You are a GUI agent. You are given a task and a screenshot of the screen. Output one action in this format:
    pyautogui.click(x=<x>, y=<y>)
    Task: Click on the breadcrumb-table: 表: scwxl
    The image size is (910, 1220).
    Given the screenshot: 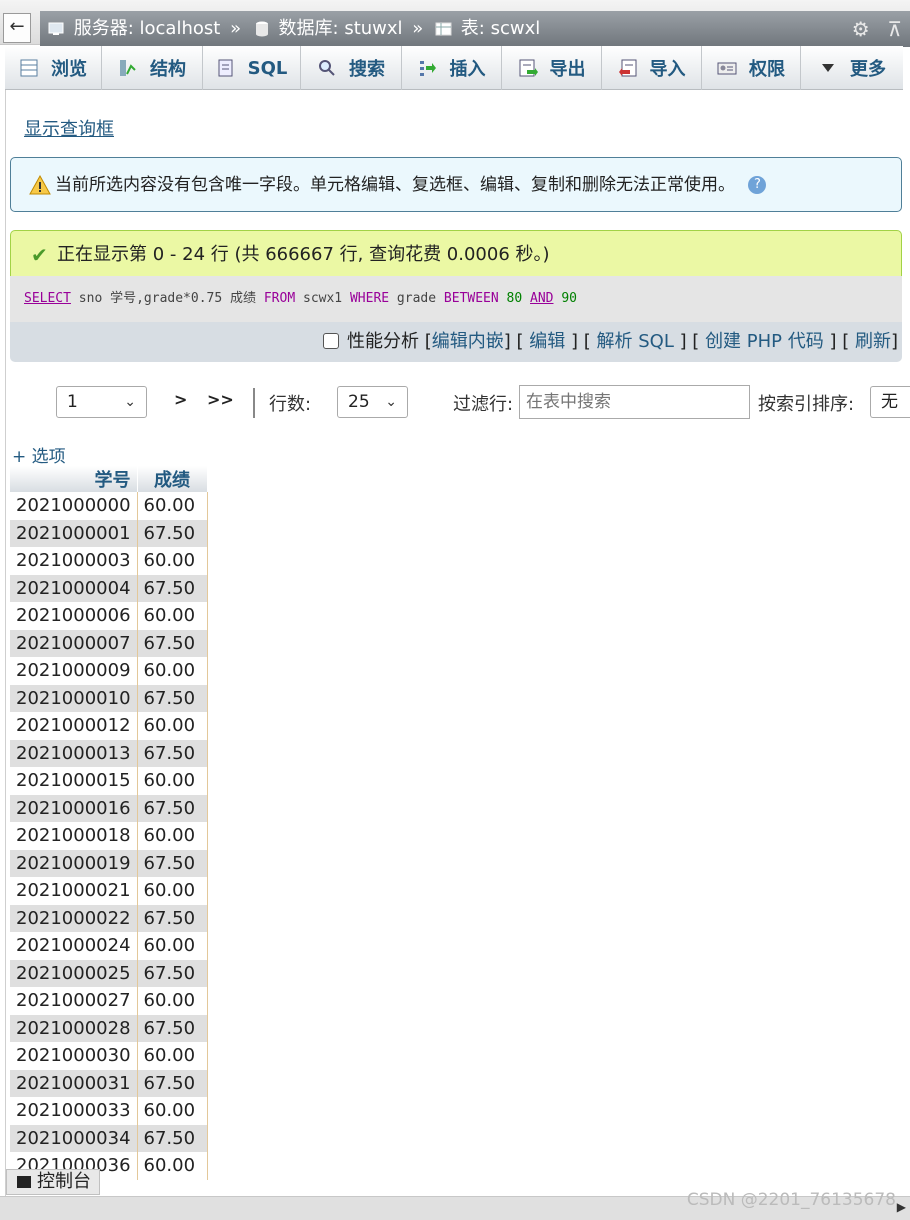 What is the action you would take?
    pyautogui.click(x=500, y=28)
    